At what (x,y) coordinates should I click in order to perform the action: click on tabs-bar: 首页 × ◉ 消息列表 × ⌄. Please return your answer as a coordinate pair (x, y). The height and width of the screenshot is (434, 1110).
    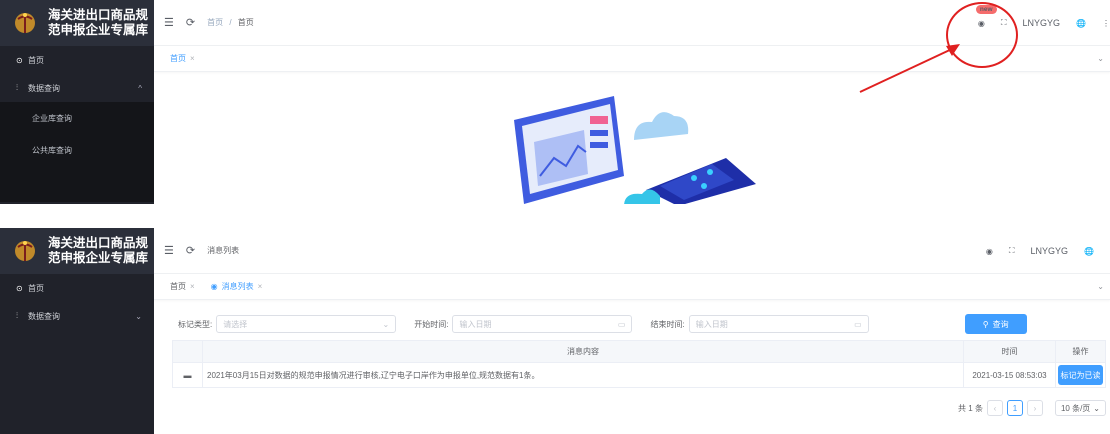
    Looking at the image, I should click on (632, 287).